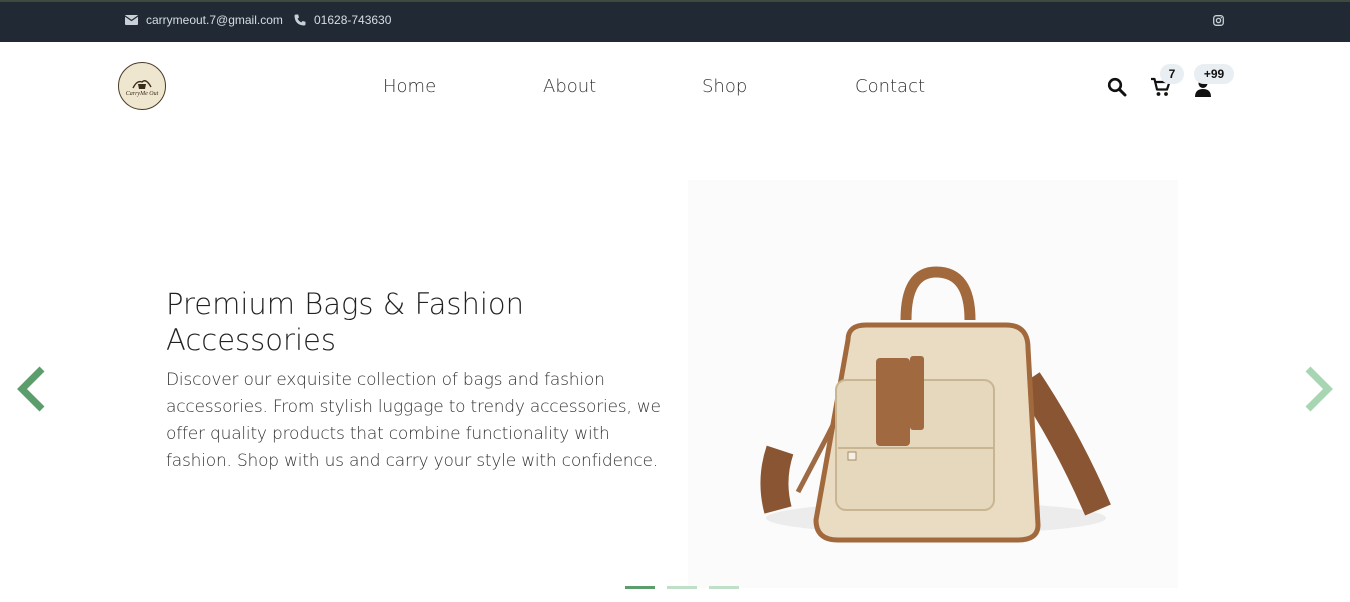 The width and height of the screenshot is (1350, 602). What do you see at coordinates (569, 86) in the screenshot?
I see `nav-about-link: About` at bounding box center [569, 86].